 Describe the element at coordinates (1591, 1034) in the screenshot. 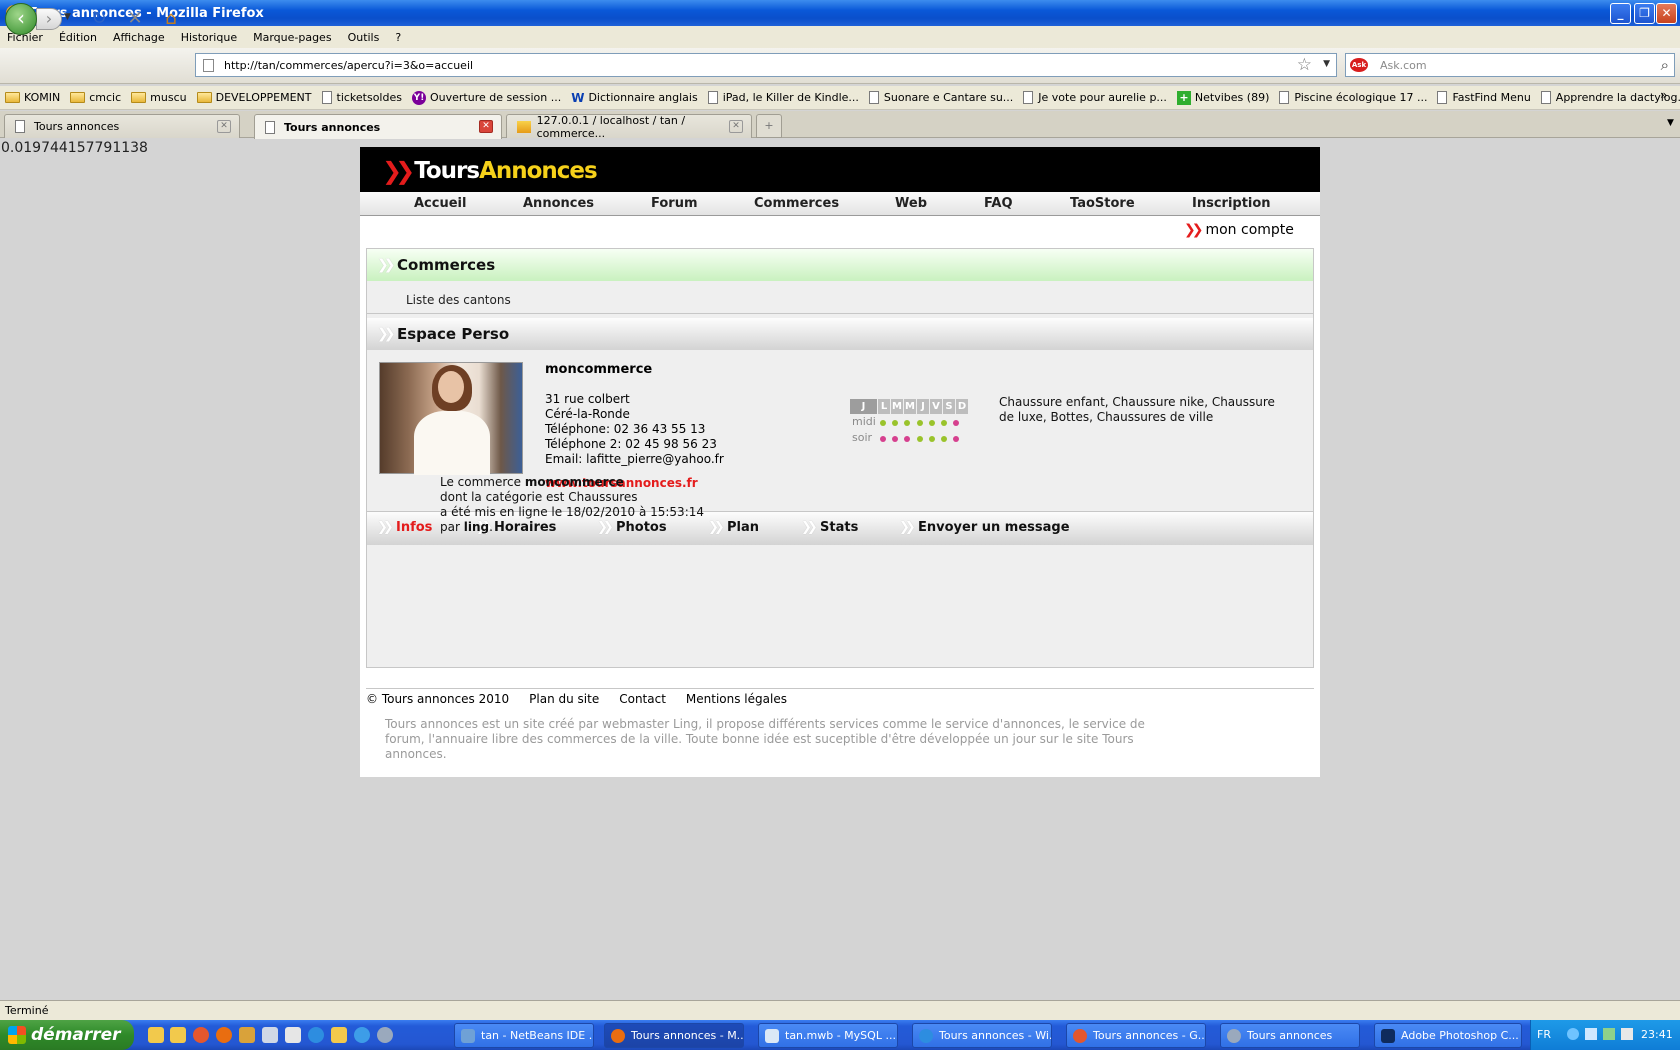

I see `network-tray-icon` at that location.